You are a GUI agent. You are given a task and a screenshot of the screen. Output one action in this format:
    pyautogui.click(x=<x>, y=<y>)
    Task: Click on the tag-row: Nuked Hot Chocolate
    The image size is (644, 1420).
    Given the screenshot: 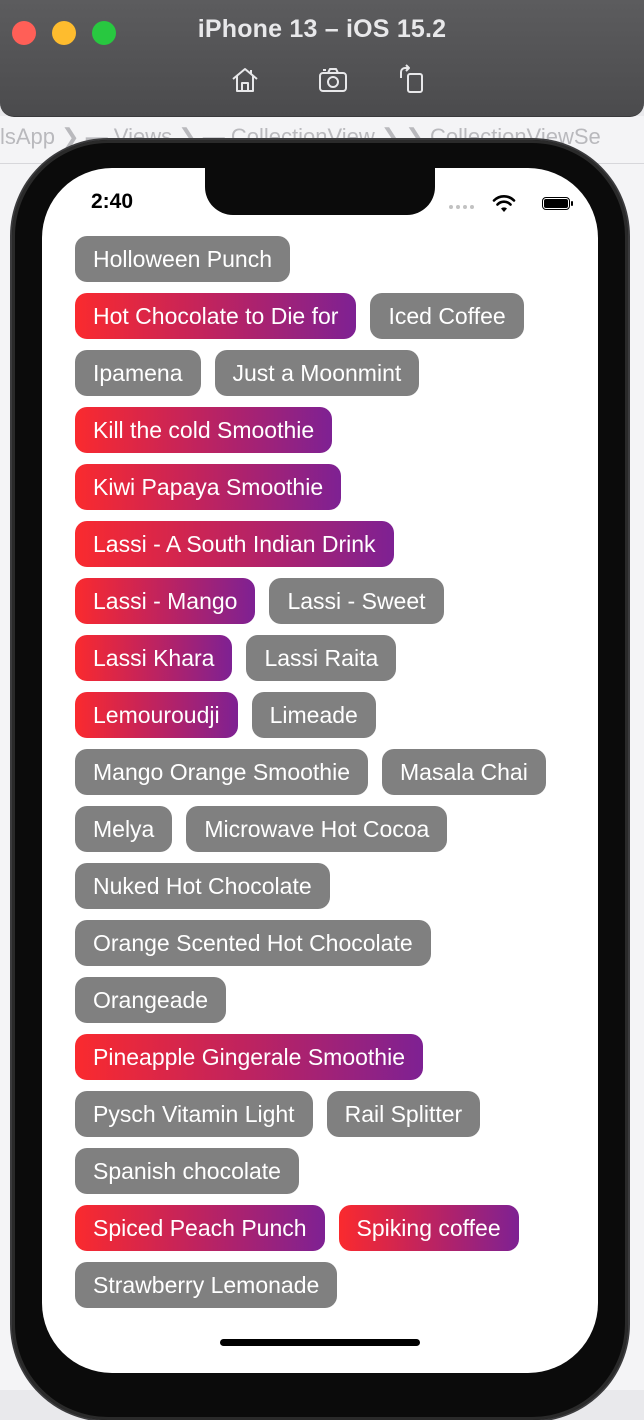 What is the action you would take?
    pyautogui.click(x=325, y=886)
    